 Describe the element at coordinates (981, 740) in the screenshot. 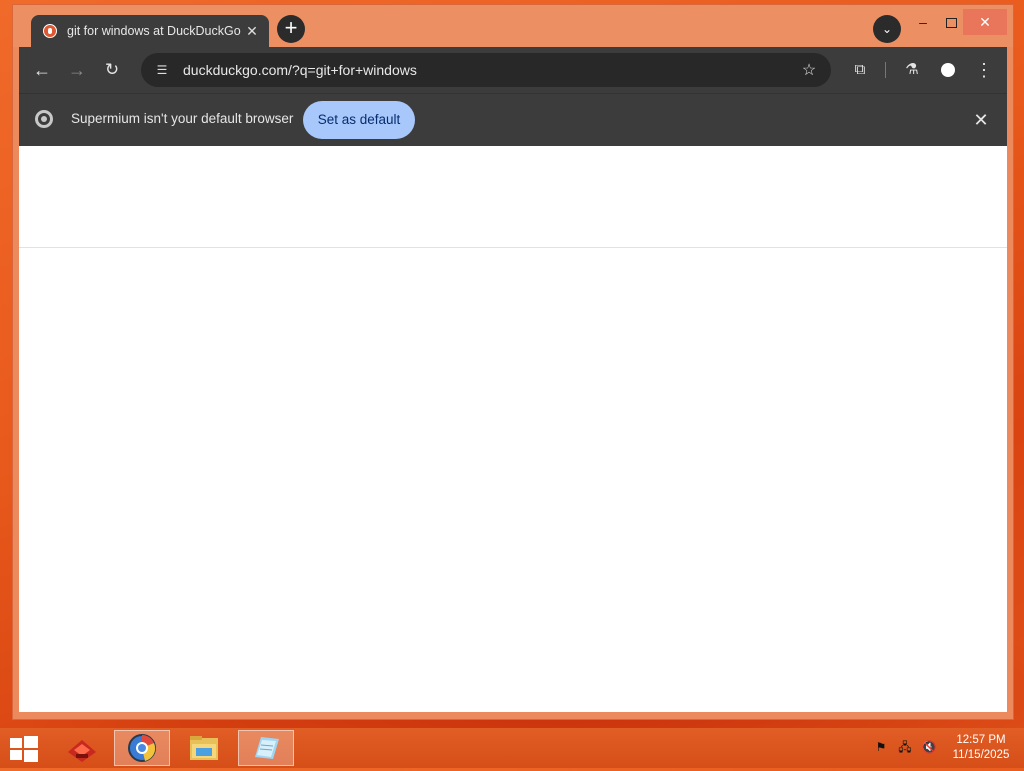

I see `clock-time: 12:57 PM` at that location.